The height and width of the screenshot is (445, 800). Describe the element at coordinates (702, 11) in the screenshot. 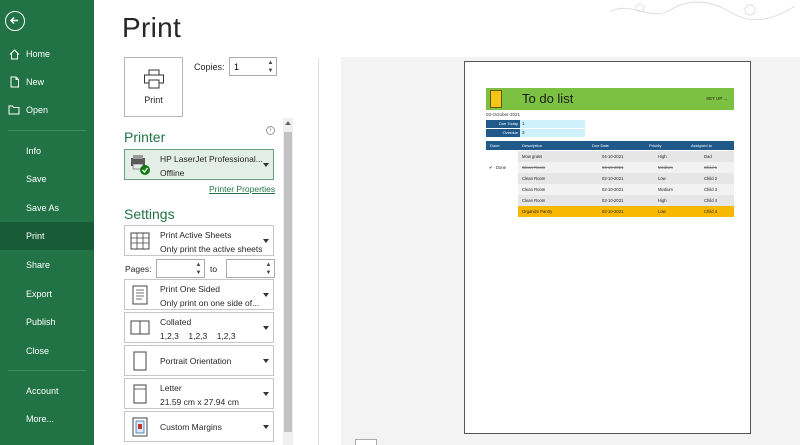

I see `decorative-swirl-icon` at that location.